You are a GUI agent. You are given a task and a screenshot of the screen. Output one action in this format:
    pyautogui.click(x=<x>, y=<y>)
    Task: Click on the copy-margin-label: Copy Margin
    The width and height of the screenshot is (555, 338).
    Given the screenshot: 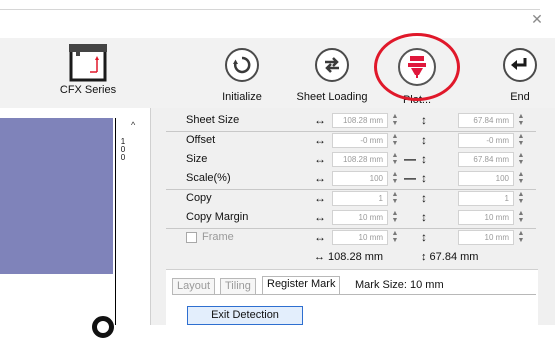 What is the action you would take?
    pyautogui.click(x=217, y=217)
    